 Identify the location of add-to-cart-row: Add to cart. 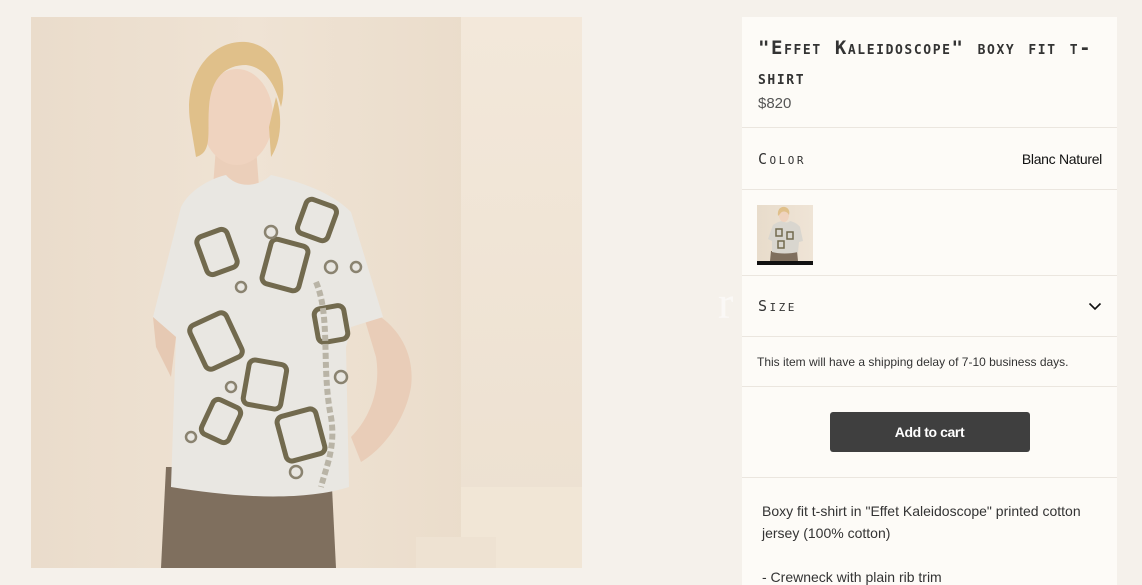
(929, 432).